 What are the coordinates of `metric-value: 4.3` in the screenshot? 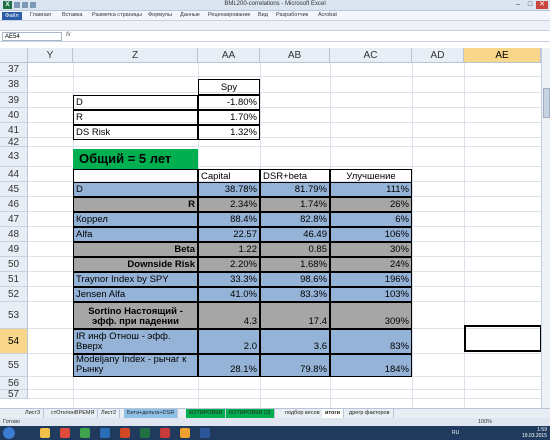 It's located at (229, 315).